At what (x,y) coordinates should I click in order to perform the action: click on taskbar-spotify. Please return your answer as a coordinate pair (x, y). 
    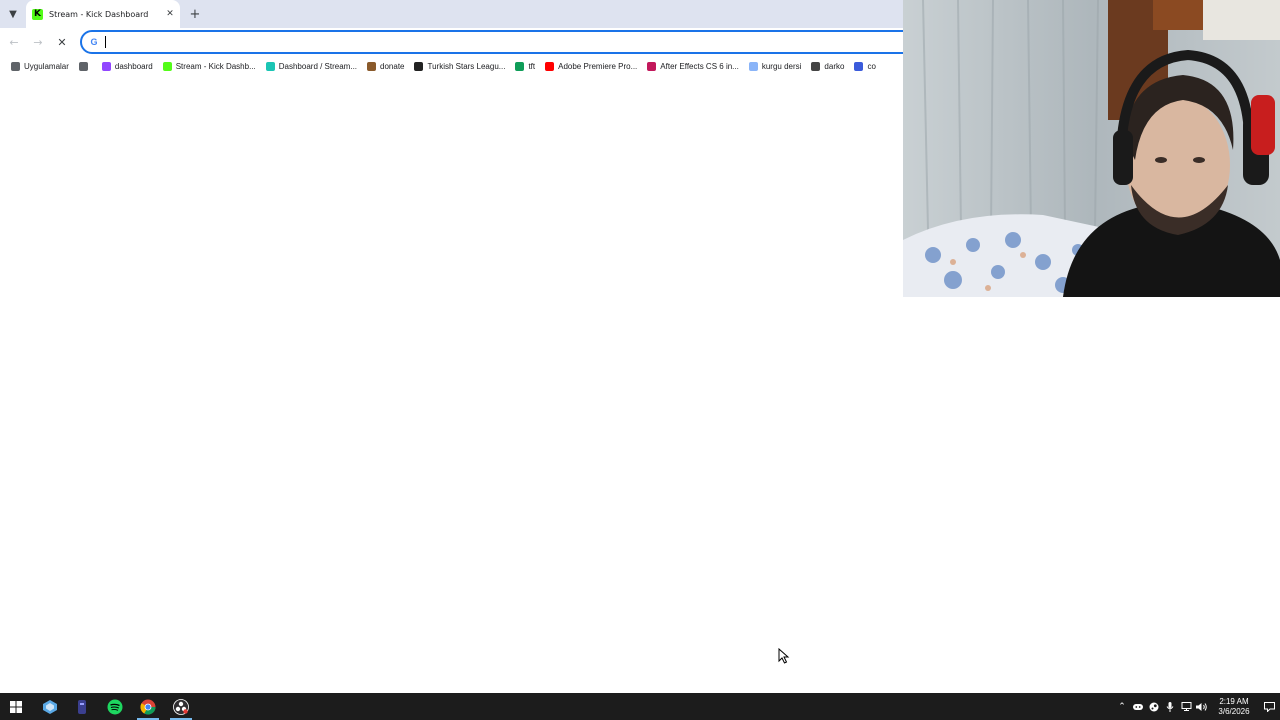
    Looking at the image, I should click on (115, 707).